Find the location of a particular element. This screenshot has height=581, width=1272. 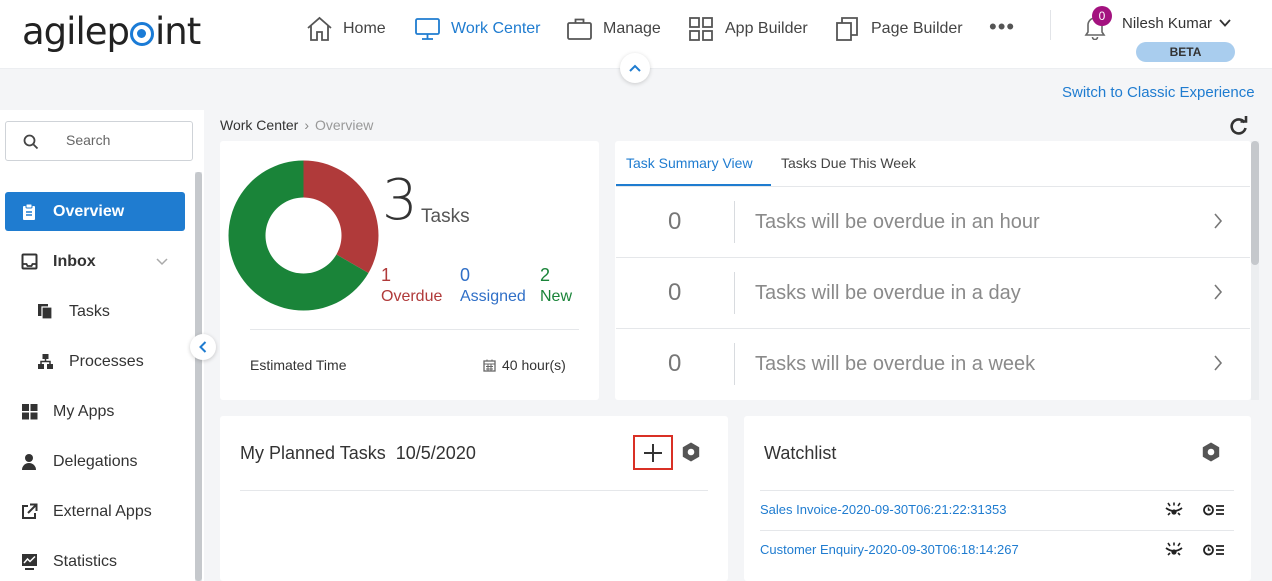

sidebar-item-my-apps: My Apps is located at coordinates (95, 411).